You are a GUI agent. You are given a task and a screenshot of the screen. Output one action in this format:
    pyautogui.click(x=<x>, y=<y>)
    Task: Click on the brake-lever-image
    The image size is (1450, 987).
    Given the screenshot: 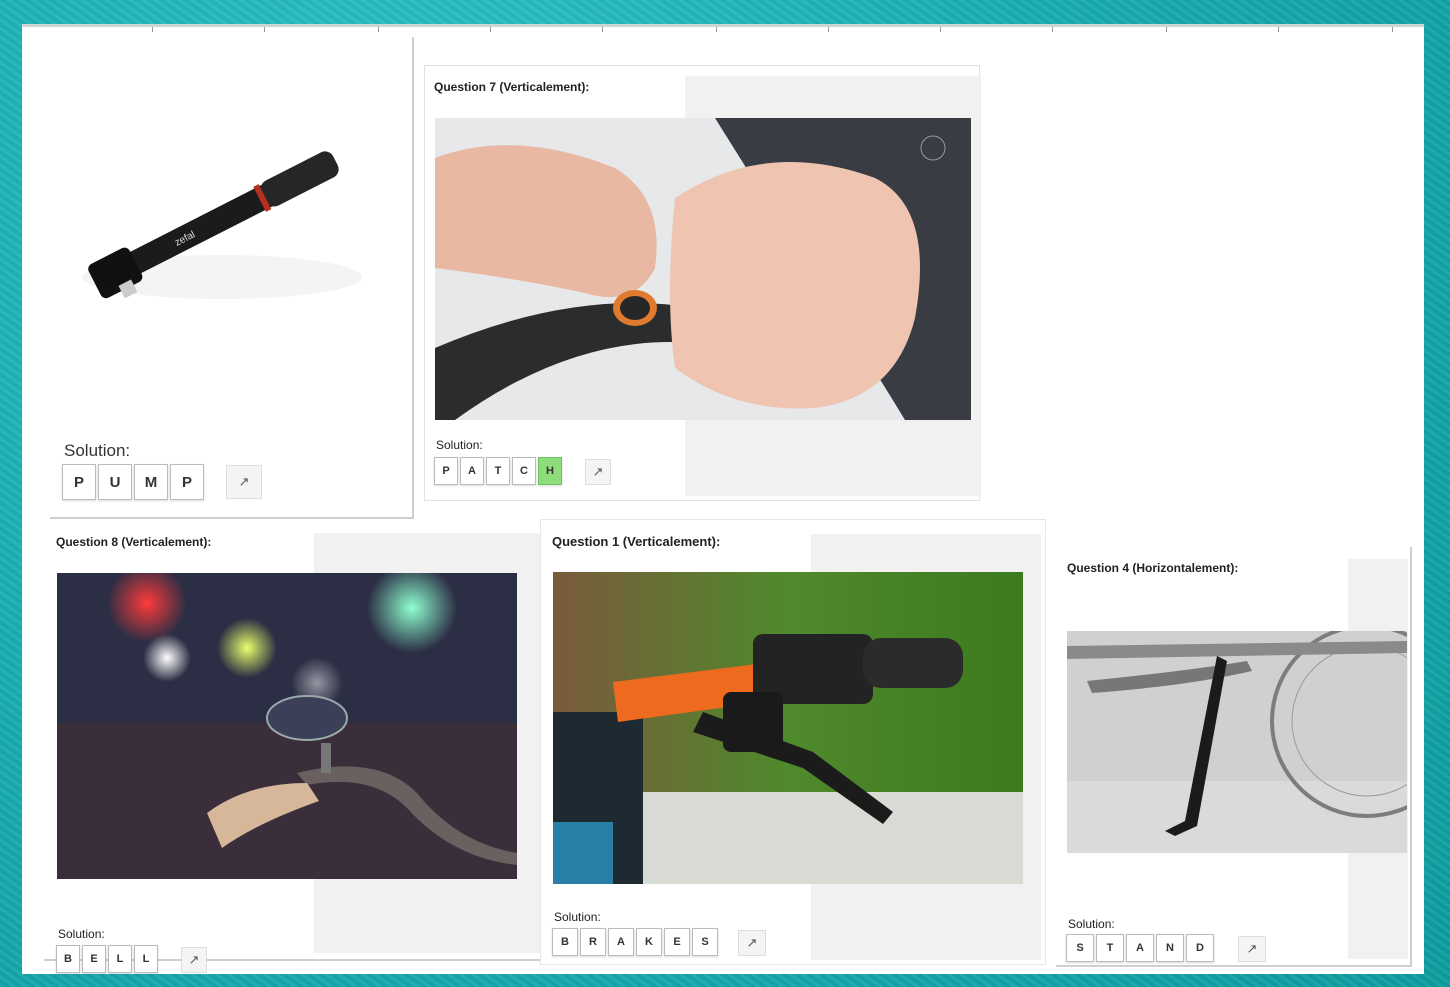 What is the action you would take?
    pyautogui.click(x=788, y=728)
    